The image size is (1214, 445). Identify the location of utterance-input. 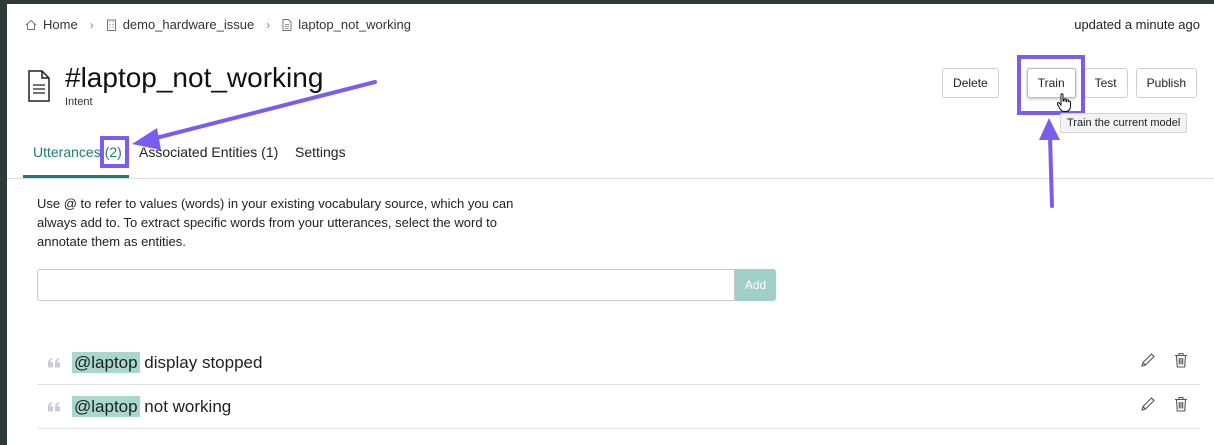
(386, 285).